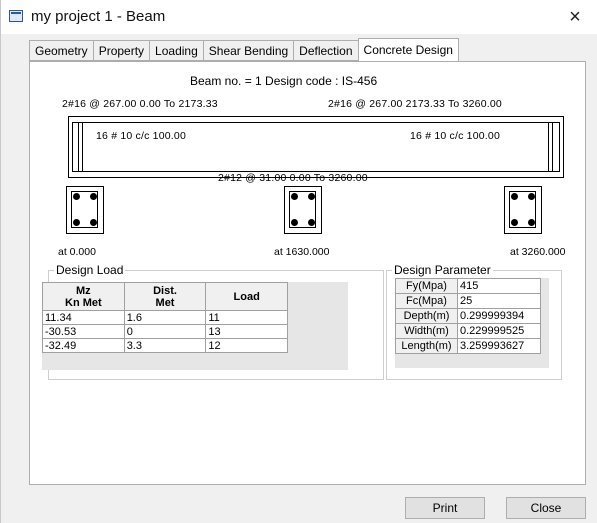 This screenshot has height=523, width=597. Describe the element at coordinates (284, 81) in the screenshot. I see `beam-info: Beam no. = 1 Design code : IS-456` at that location.